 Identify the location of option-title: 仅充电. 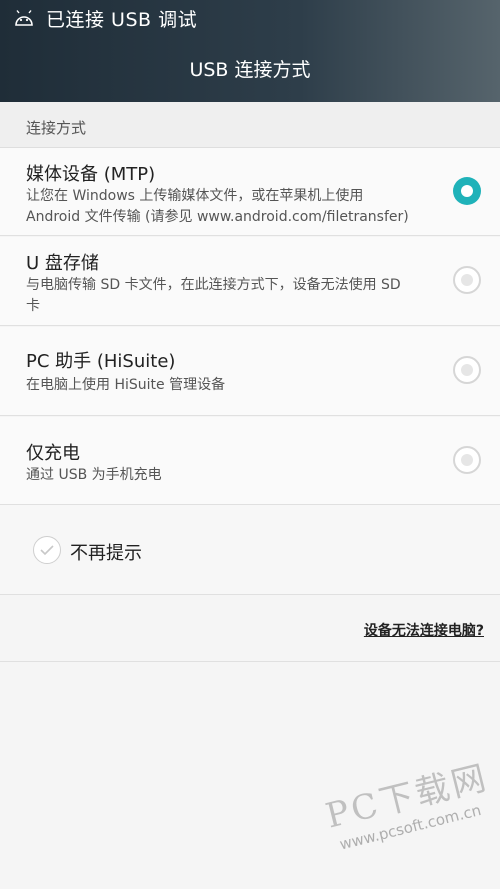
(53, 453).